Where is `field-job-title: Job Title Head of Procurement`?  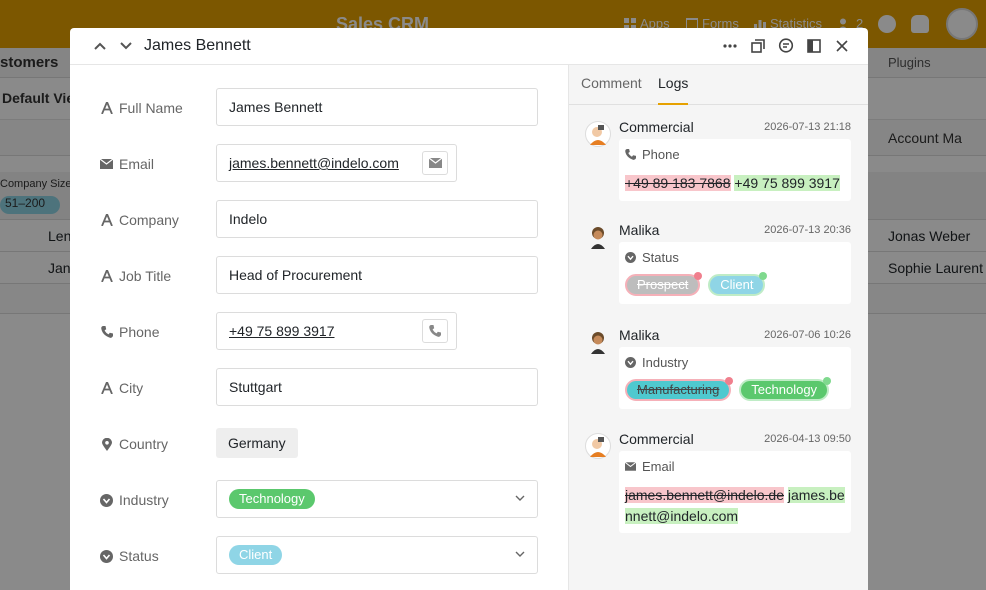 field-job-title: Job Title Head of Procurement is located at coordinates (319, 276).